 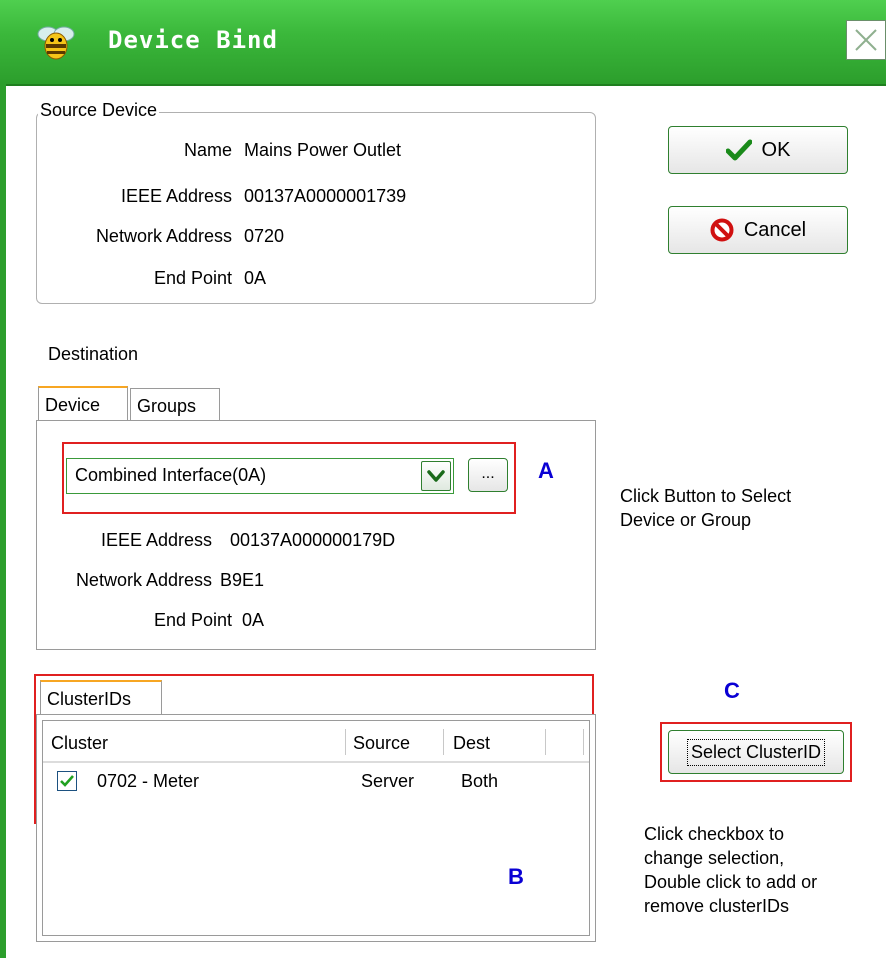 I want to click on source-ieee-value: 00137A0000001739, so click(x=325, y=196).